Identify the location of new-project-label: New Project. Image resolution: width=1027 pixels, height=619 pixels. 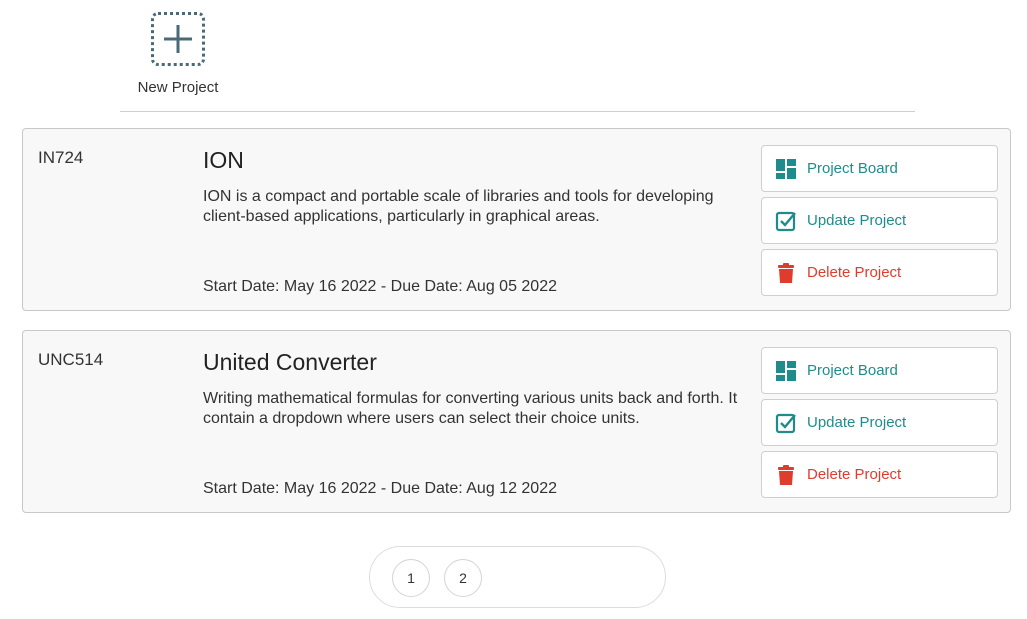
(178, 87).